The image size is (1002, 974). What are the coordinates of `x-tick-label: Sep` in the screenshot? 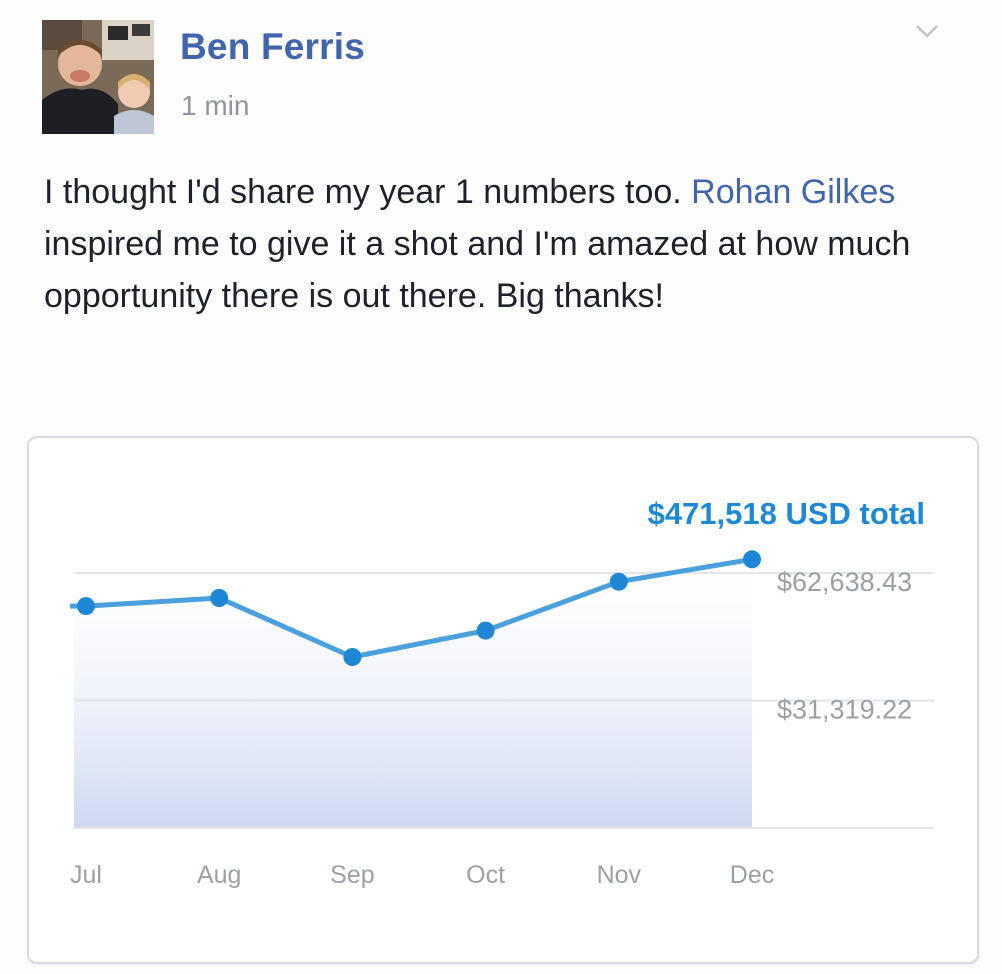 It's located at (352, 875).